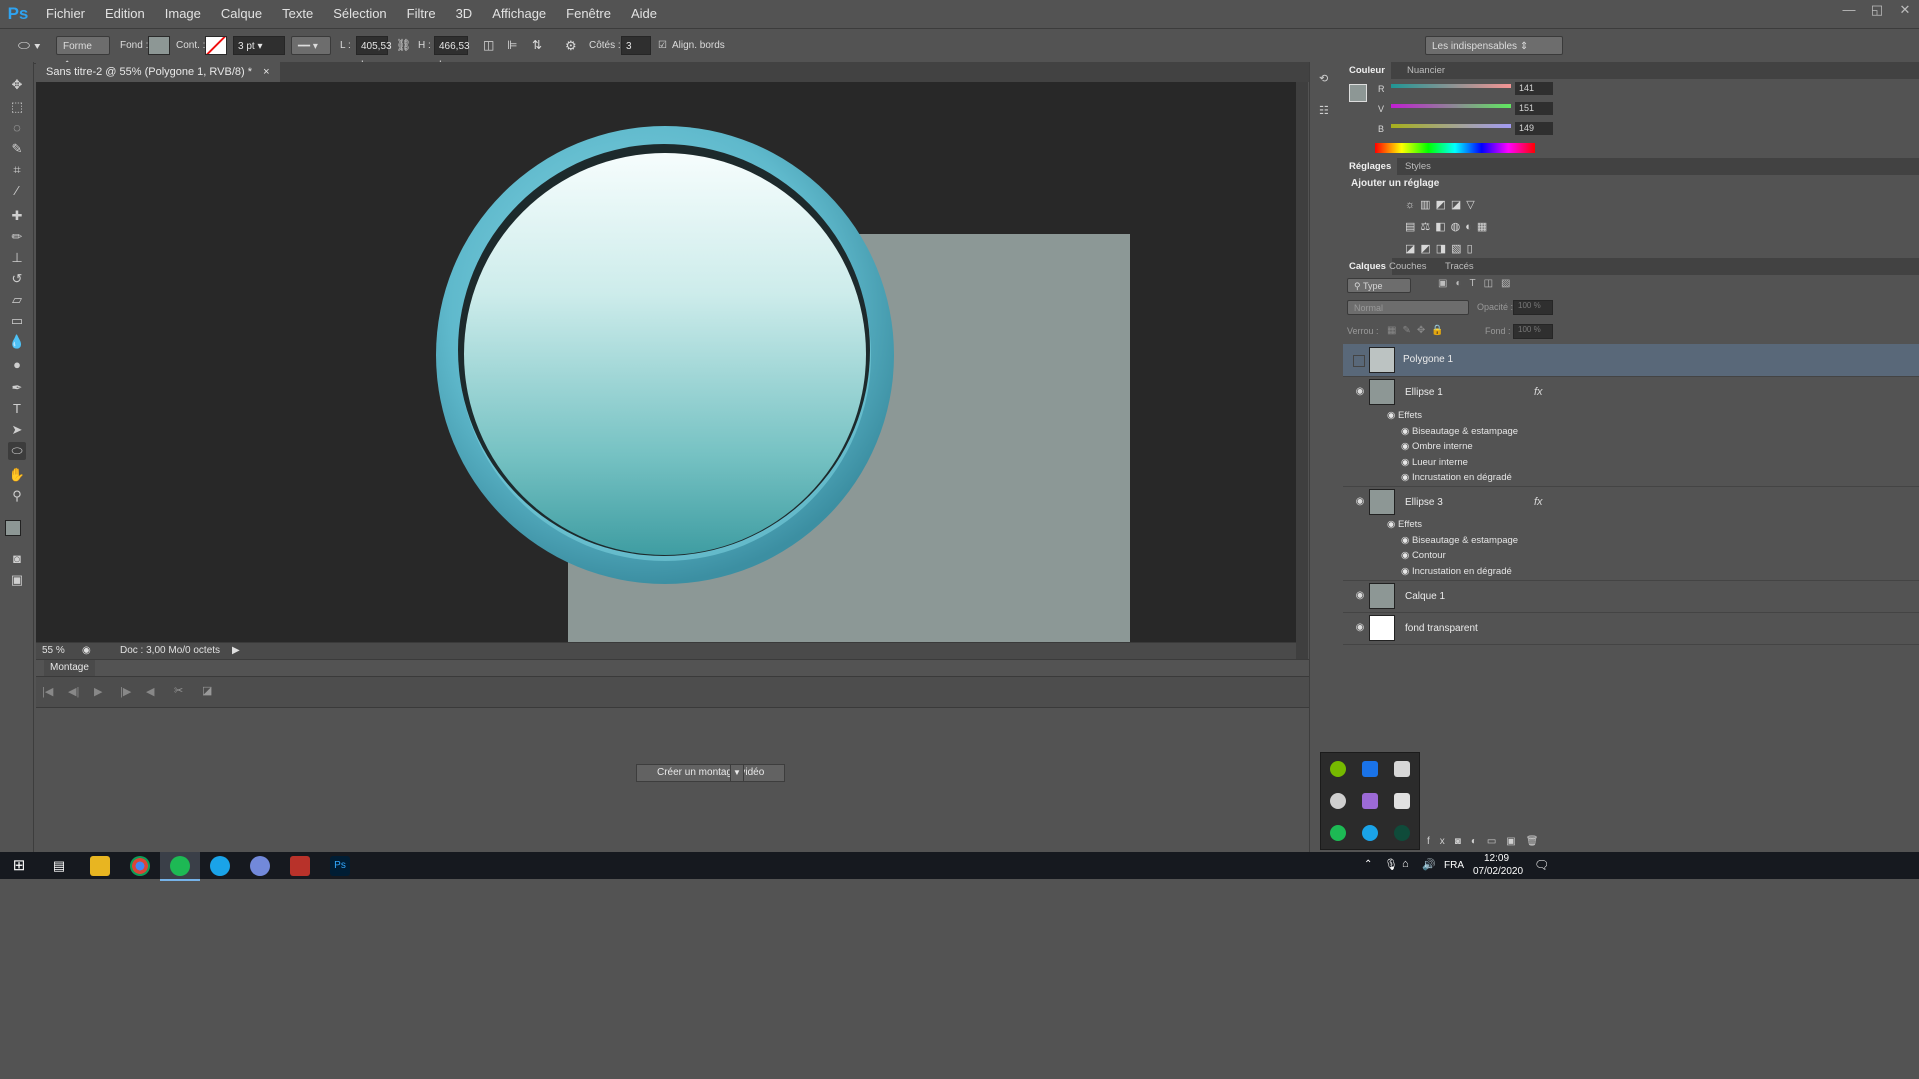 This screenshot has height=1079, width=1919. Describe the element at coordinates (17, 496) in the screenshot. I see `zoom-tool-icon: ⚲` at that location.